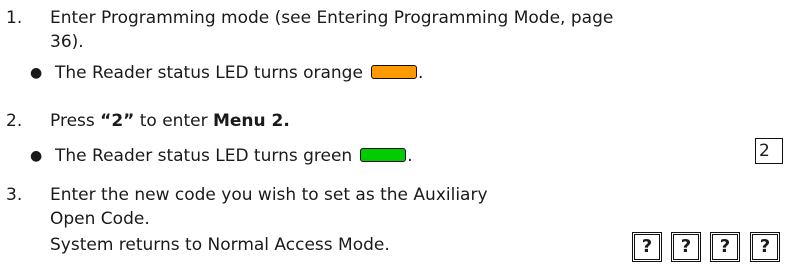  Describe the element at coordinates (204, 156) in the screenshot. I see `step-2-bullet-text: The Reader status LED turns green` at that location.